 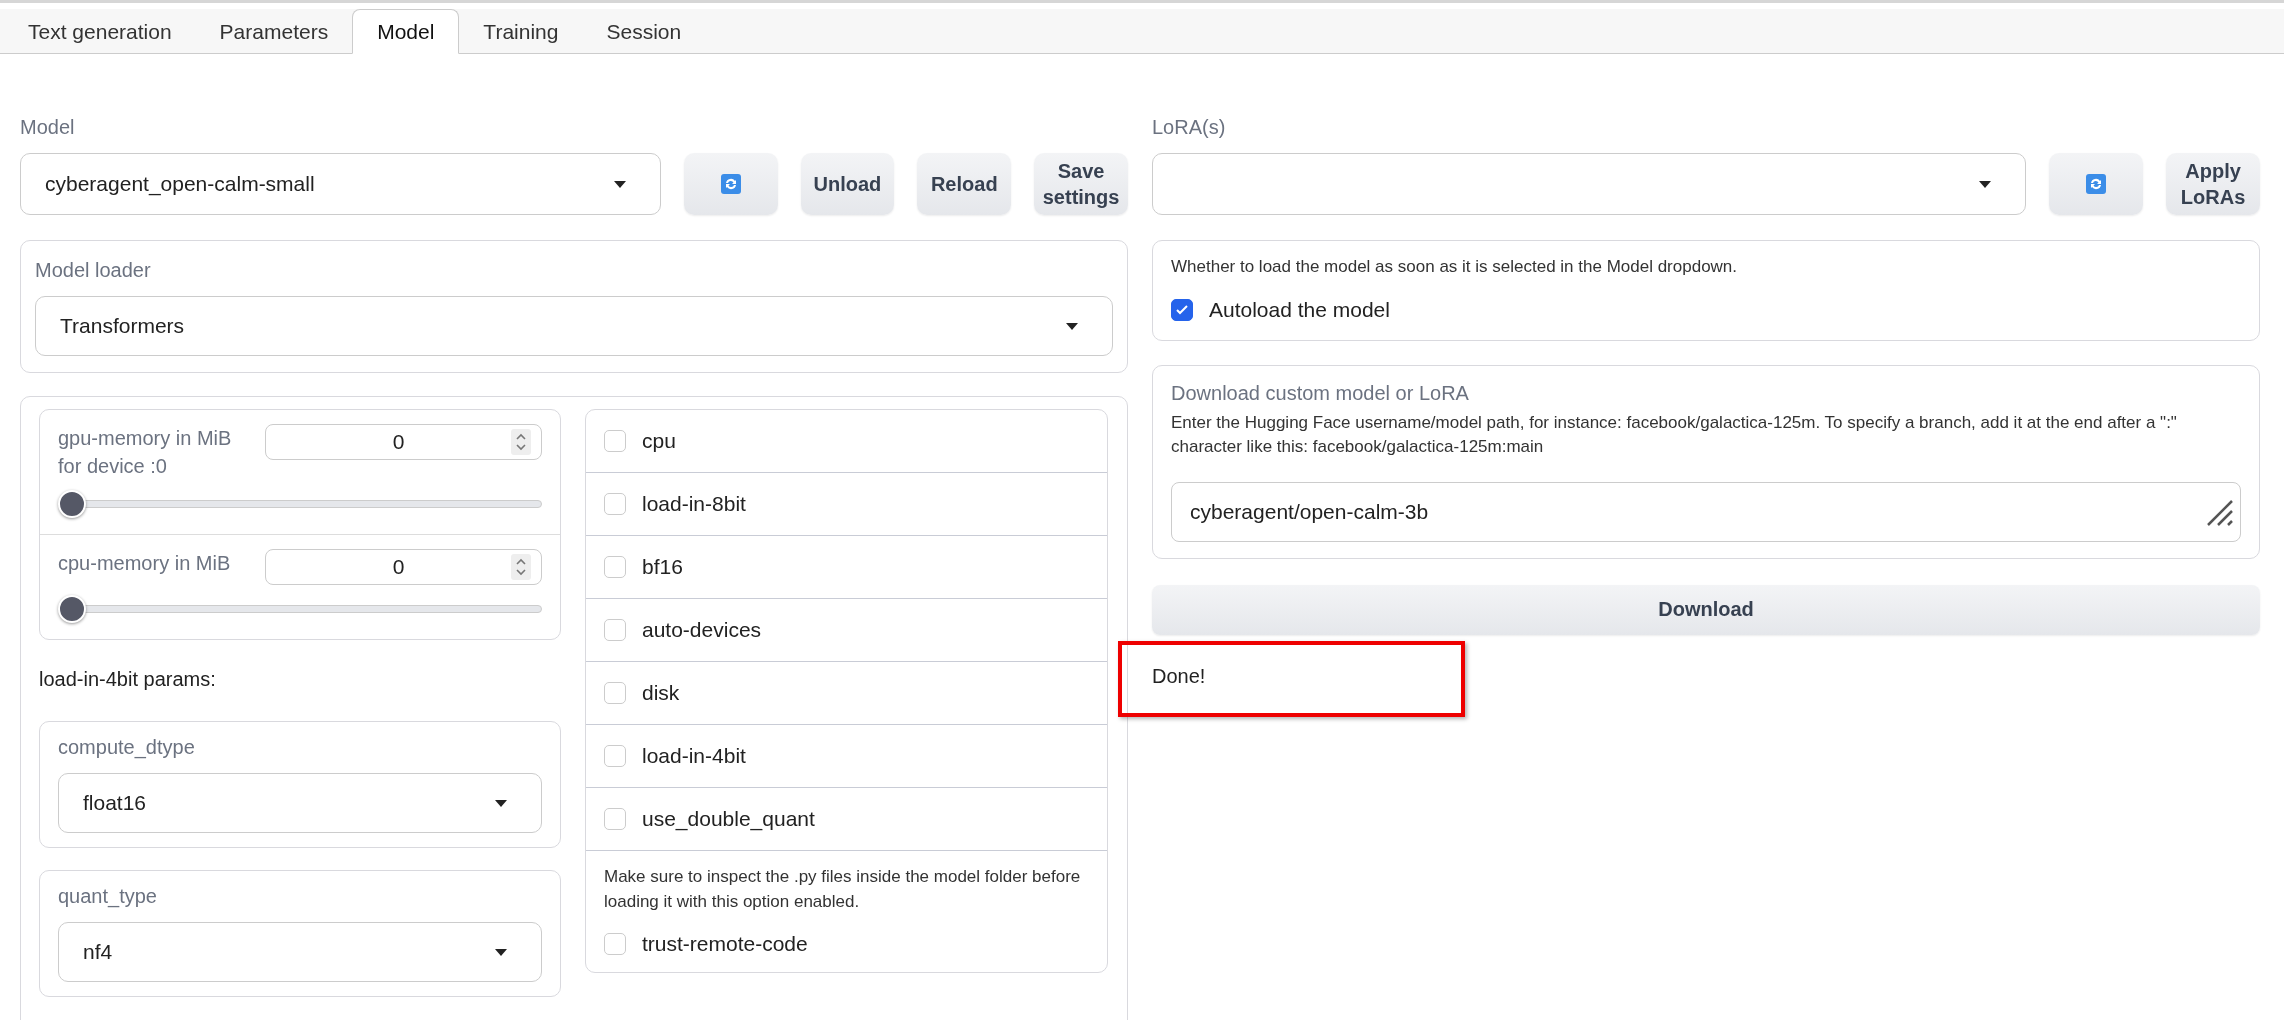 What do you see at coordinates (48, 127) in the screenshot?
I see `model-label: Model` at bounding box center [48, 127].